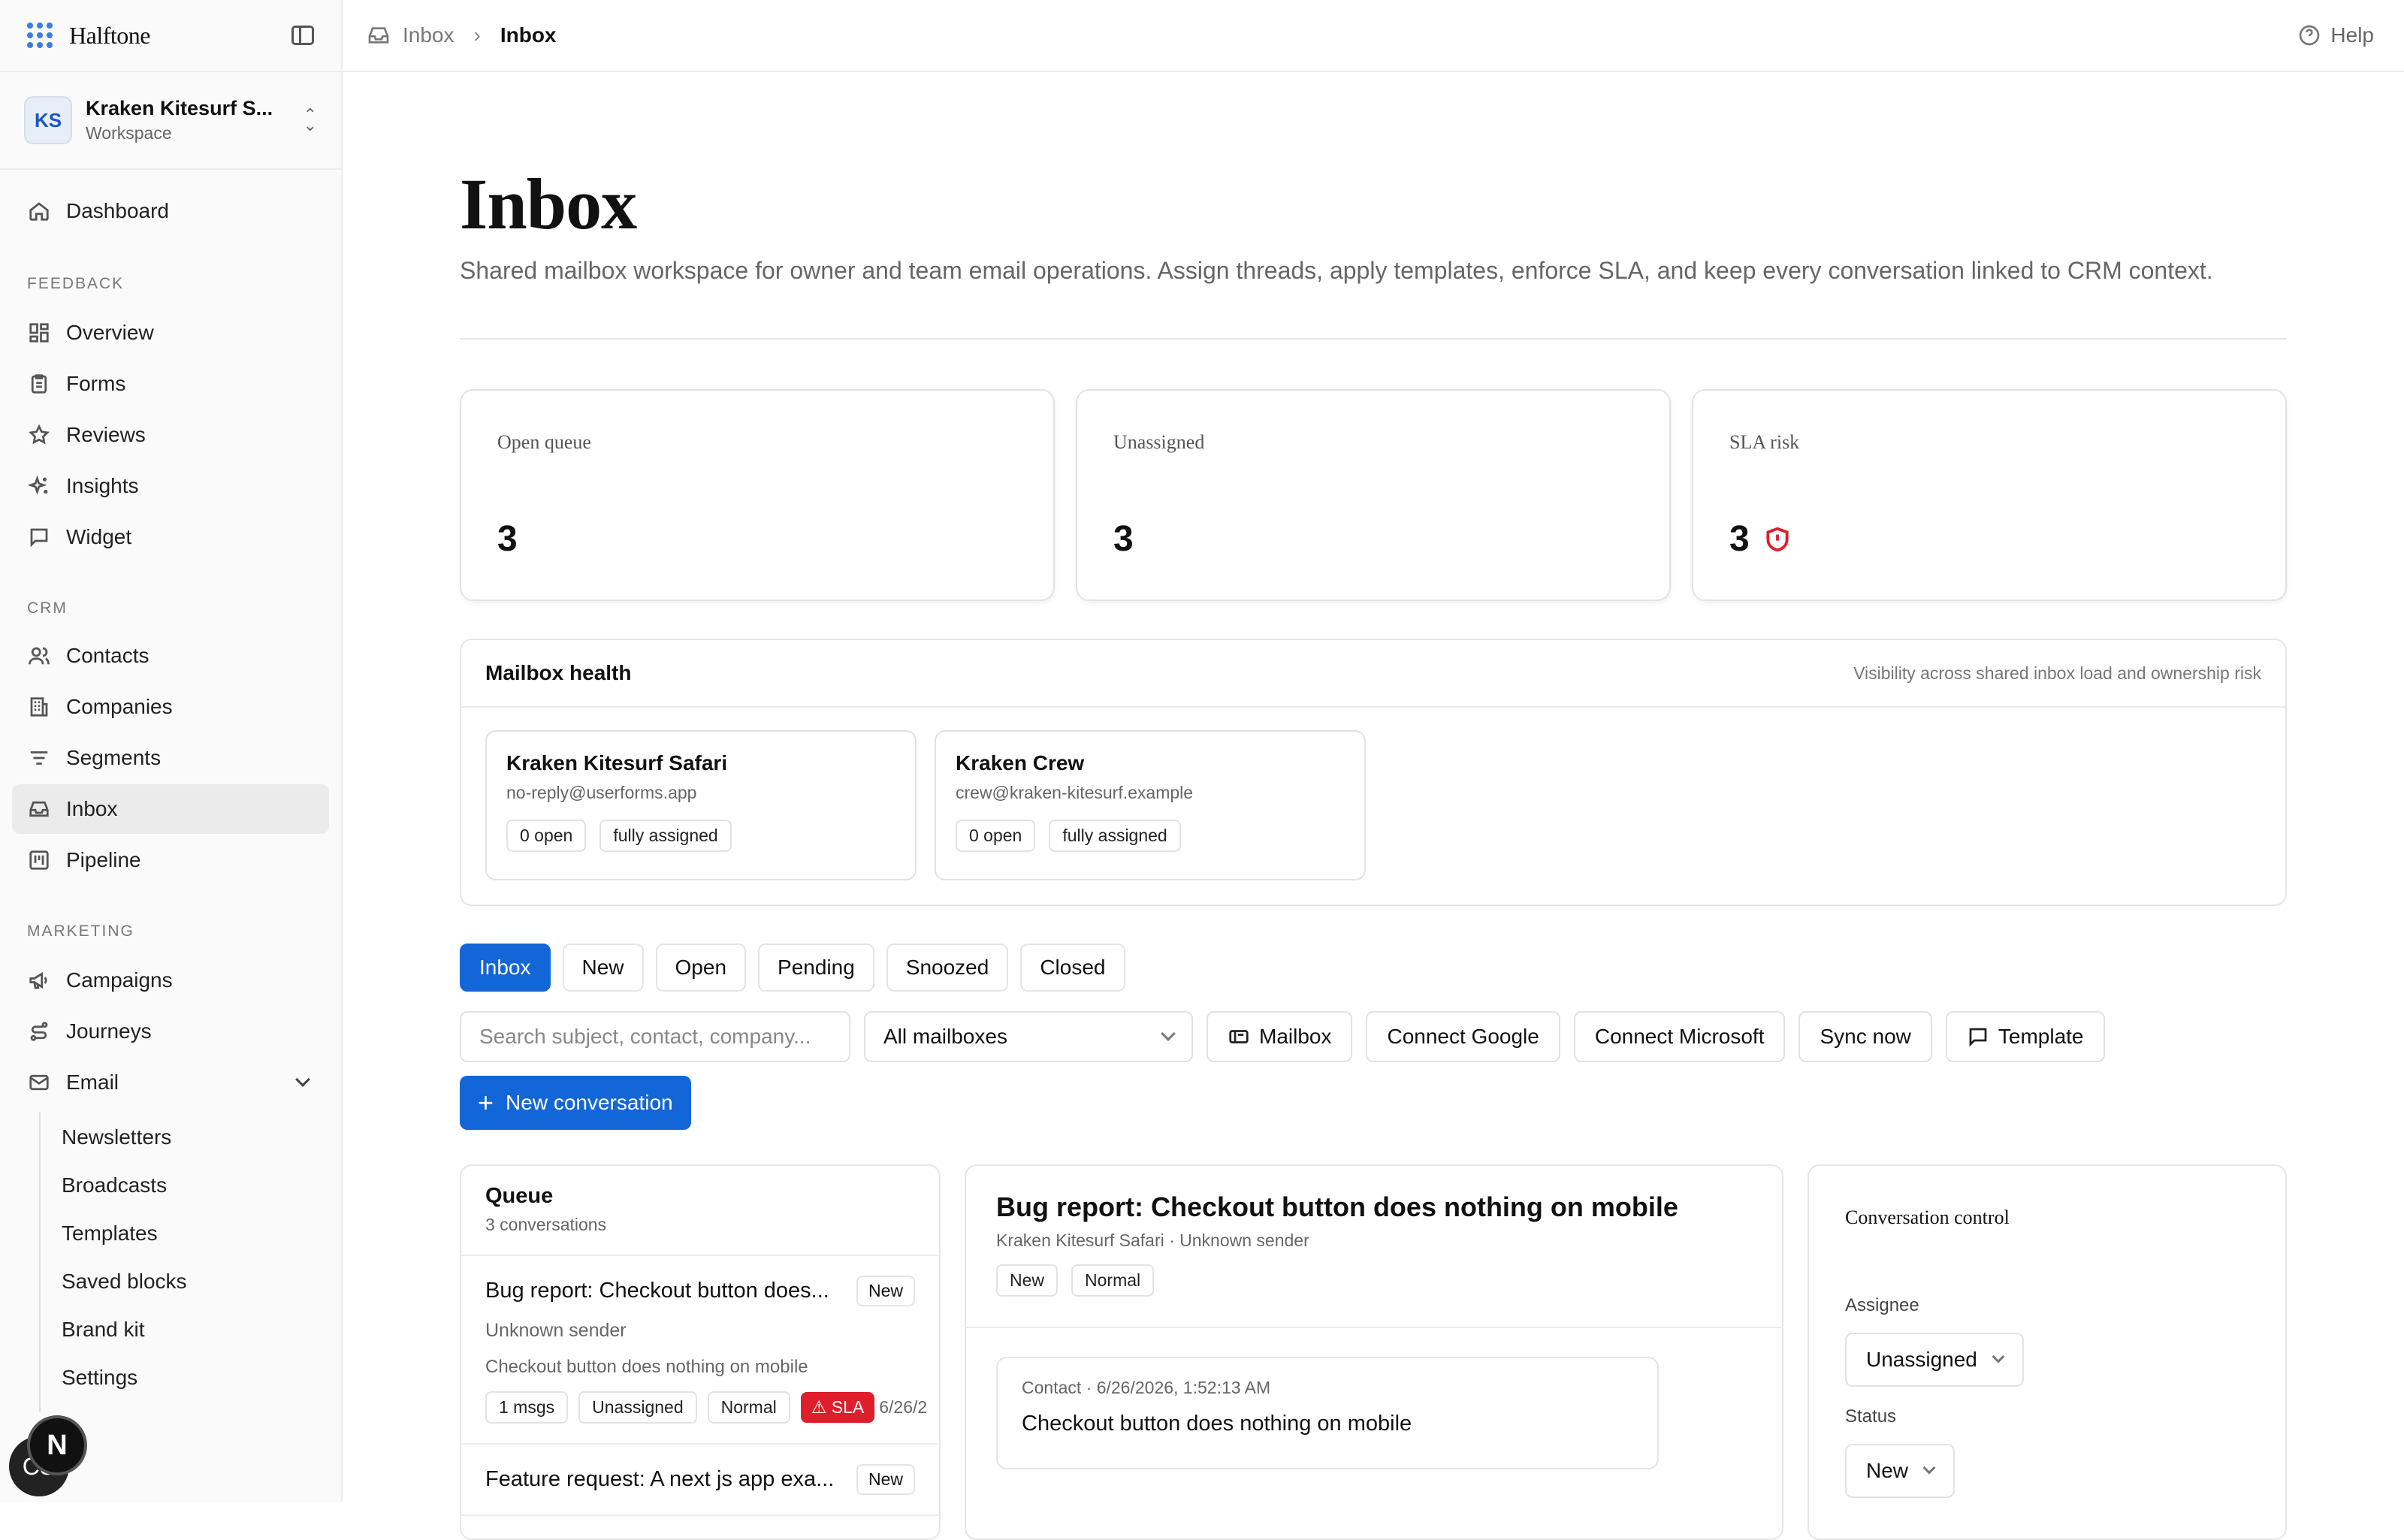 The width and height of the screenshot is (2404, 1540). What do you see at coordinates (1072, 968) in the screenshot?
I see `tab-closed: Closed` at bounding box center [1072, 968].